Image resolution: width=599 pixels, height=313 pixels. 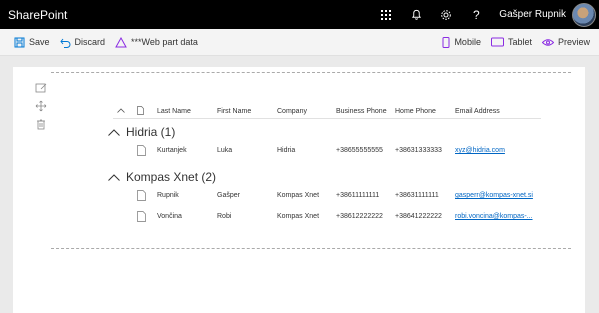 I want to click on tablet-label: Tablet, so click(x=519, y=42).